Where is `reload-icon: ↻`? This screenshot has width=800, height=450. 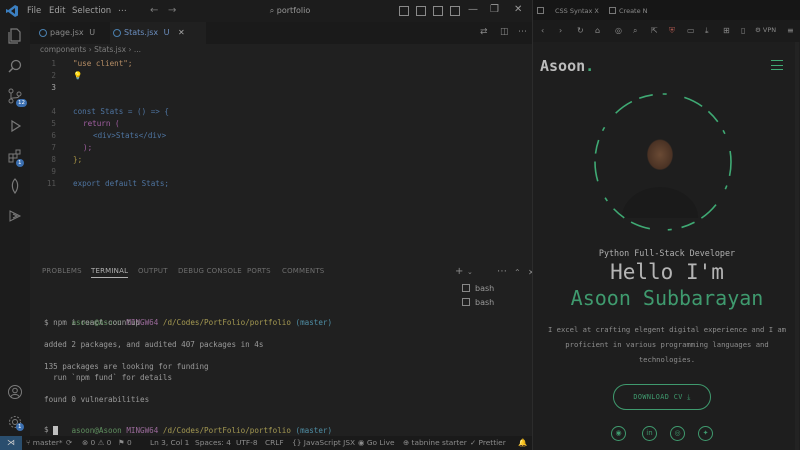
reload-icon: ↻ is located at coordinates (580, 30).